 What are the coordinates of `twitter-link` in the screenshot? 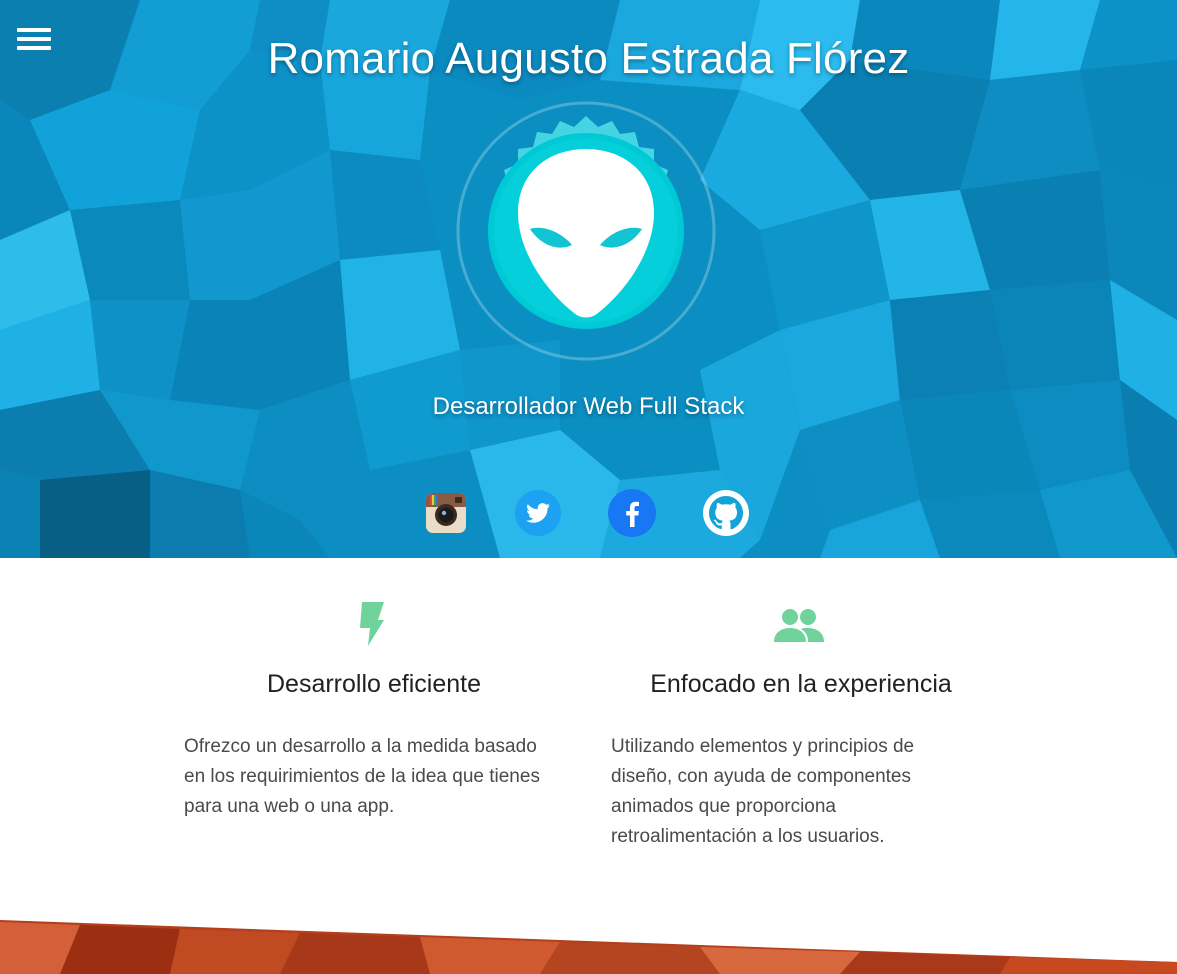 It's located at (538, 513).